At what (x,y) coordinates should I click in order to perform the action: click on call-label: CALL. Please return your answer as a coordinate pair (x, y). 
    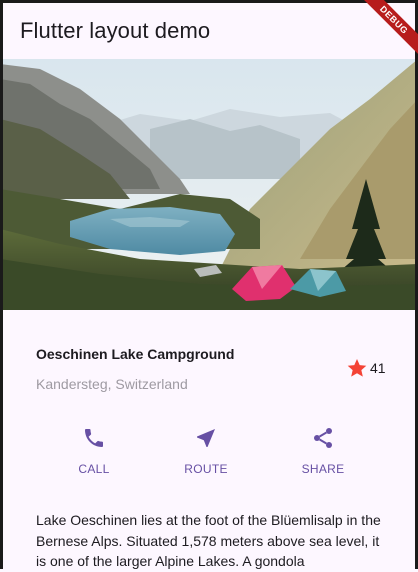
    Looking at the image, I should click on (94, 469).